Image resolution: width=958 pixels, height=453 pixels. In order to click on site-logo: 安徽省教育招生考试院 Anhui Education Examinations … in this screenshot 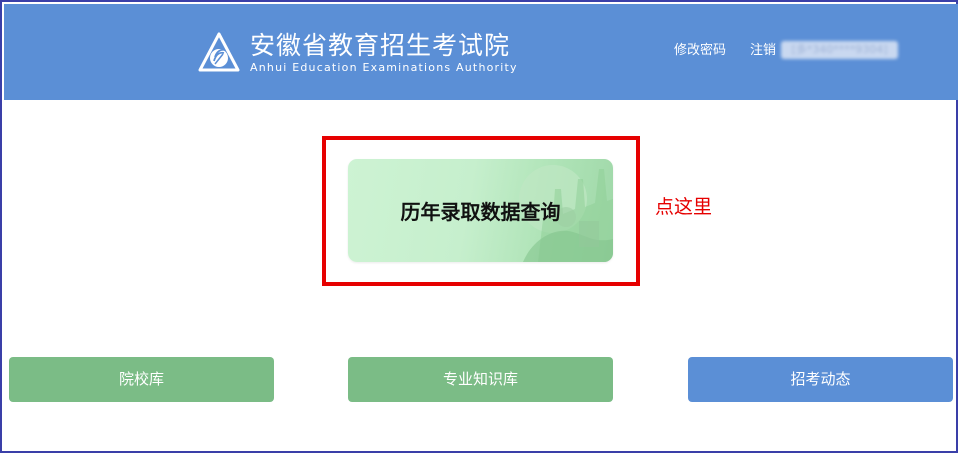, I will do `click(358, 53)`.